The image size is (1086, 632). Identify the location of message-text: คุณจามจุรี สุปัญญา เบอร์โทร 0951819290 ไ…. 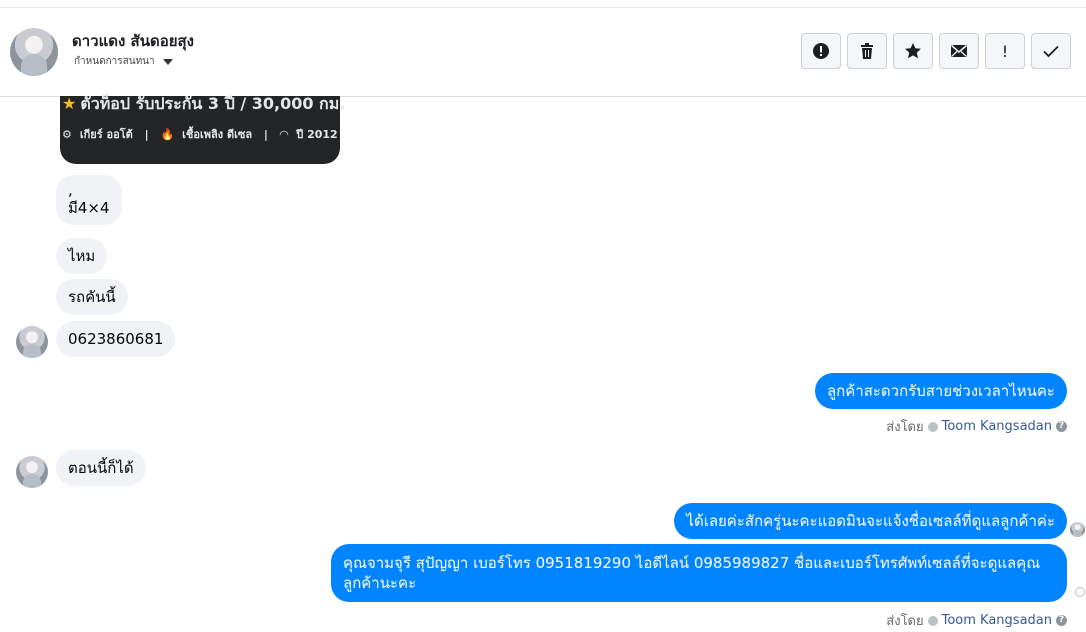
(692, 563).